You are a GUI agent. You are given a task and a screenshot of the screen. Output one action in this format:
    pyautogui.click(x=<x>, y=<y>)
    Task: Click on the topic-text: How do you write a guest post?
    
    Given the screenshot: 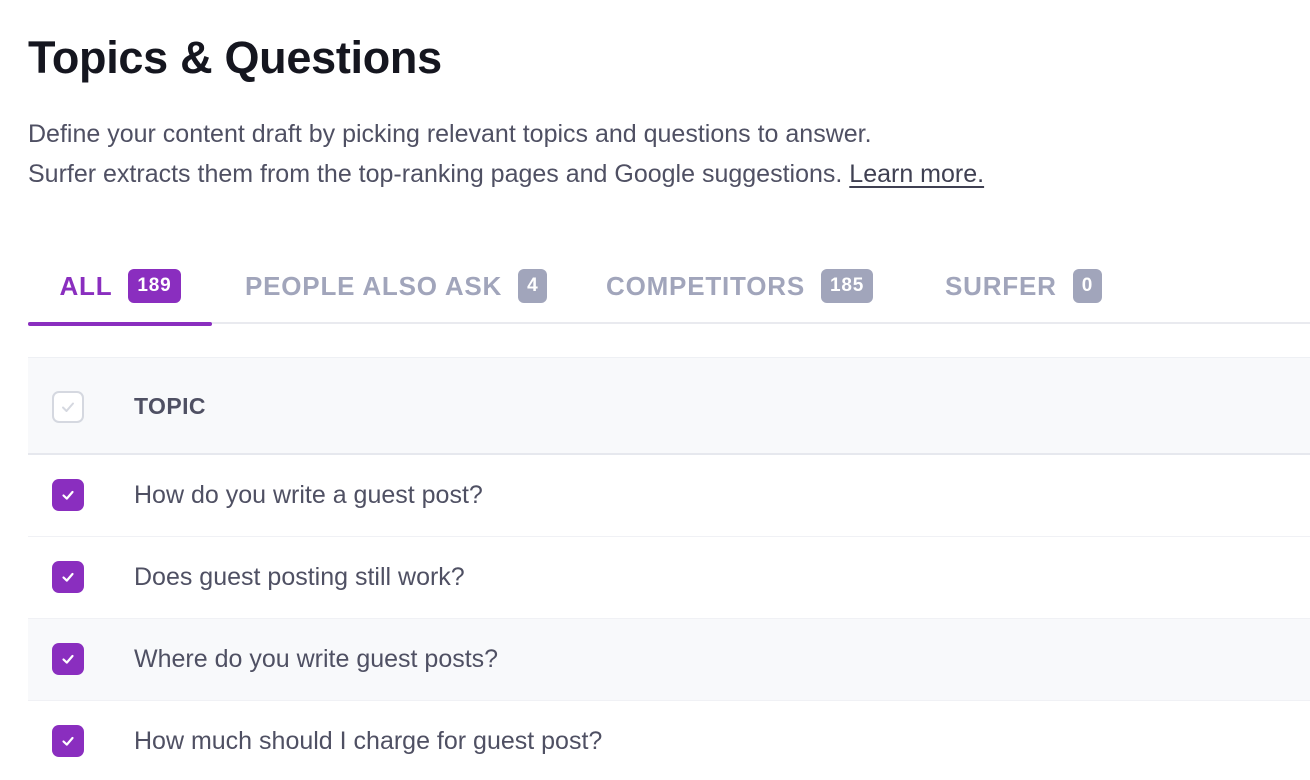 What is the action you would take?
    pyautogui.click(x=308, y=495)
    